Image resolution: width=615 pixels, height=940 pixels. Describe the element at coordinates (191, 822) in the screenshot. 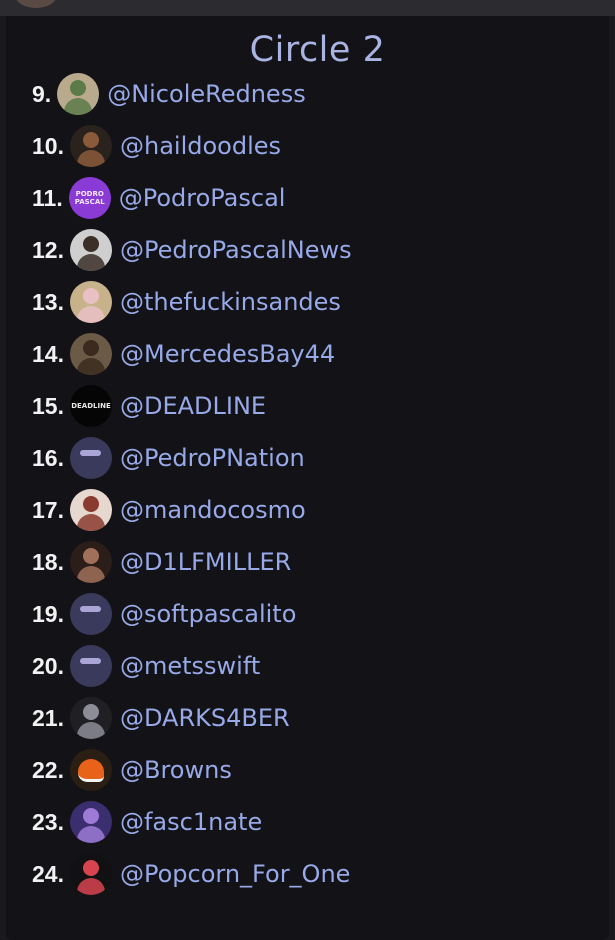

I see `user-handle-link: @fasc1nate` at that location.